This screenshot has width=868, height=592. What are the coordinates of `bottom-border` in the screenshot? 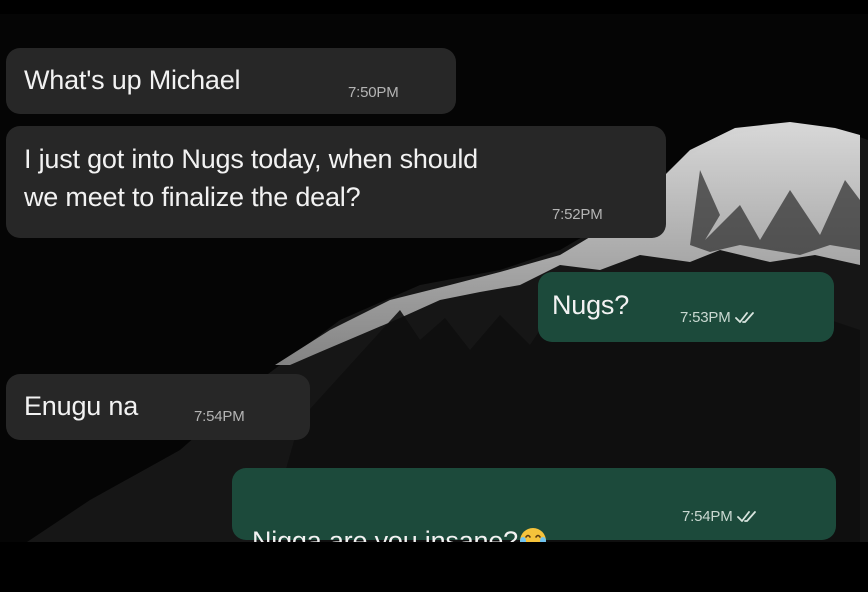 It's located at (434, 567).